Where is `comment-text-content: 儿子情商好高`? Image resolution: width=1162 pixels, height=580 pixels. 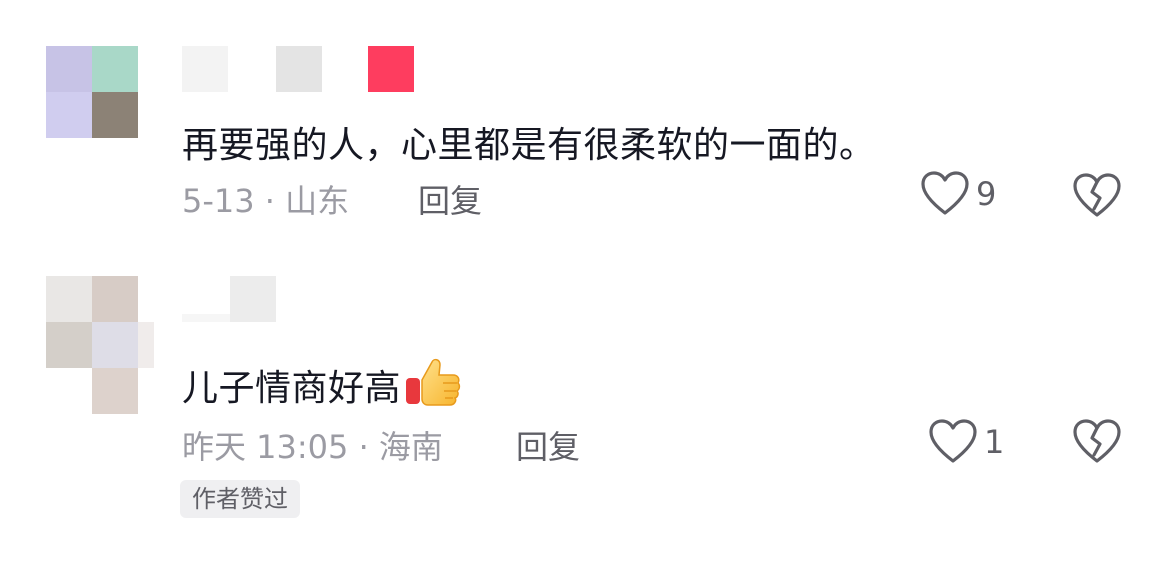 comment-text-content: 儿子情商好高 is located at coordinates (292, 388).